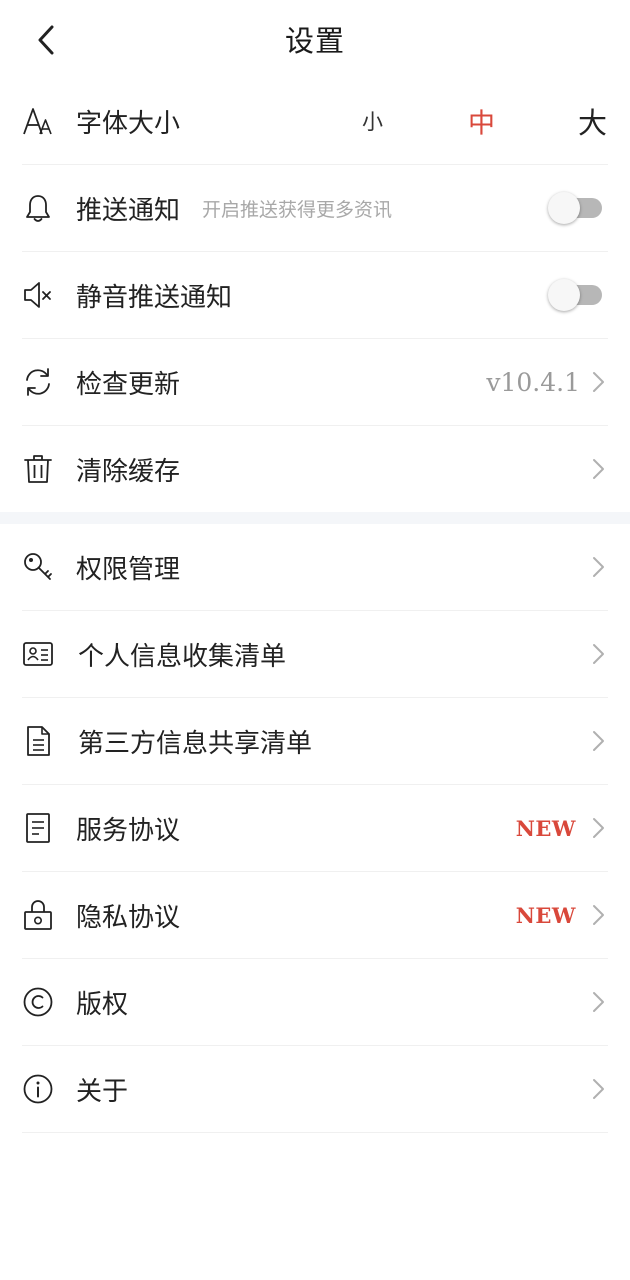 Image resolution: width=630 pixels, height=1280 pixels. Describe the element at coordinates (38, 741) in the screenshot. I see `document-icon` at that location.